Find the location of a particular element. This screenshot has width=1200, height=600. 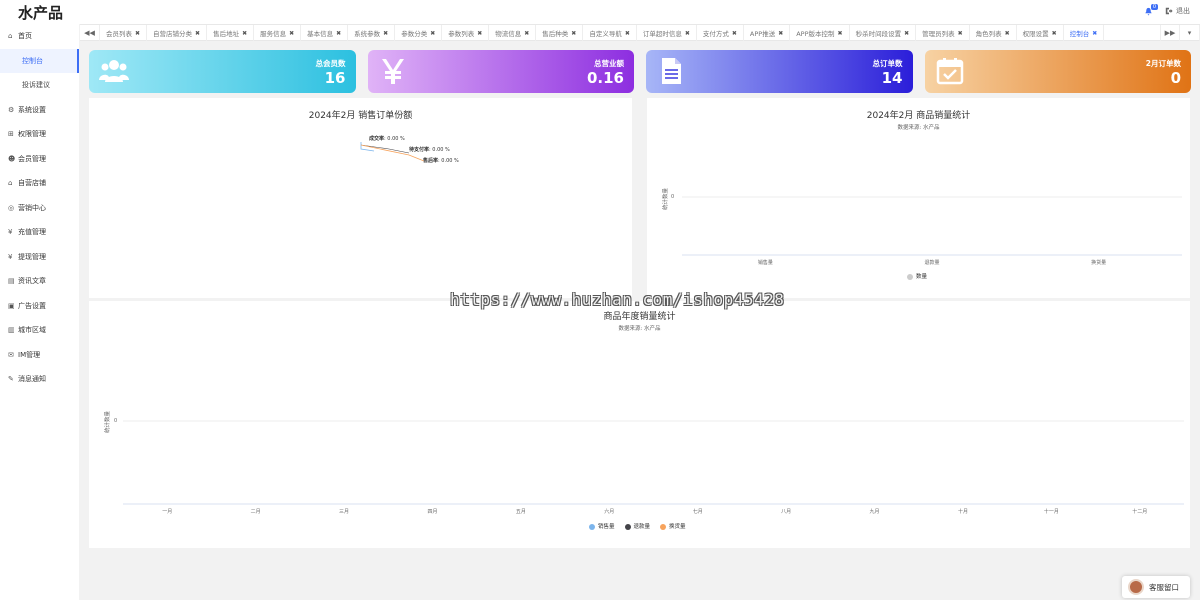

legend-item: 退款量 is located at coordinates (637, 526).